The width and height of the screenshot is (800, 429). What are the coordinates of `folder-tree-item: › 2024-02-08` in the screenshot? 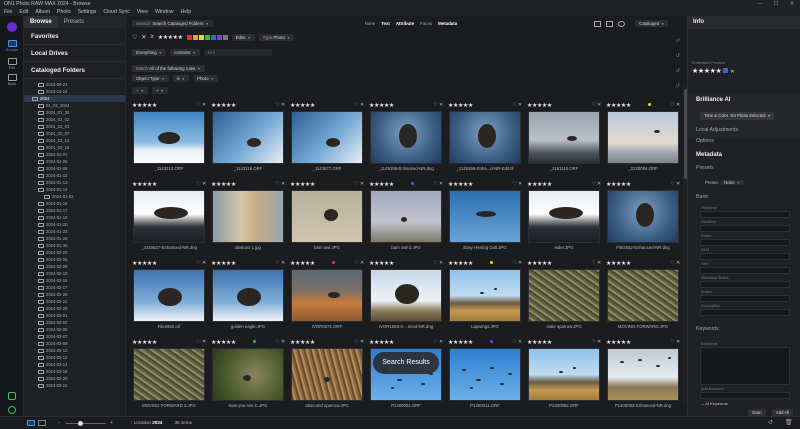 It's located at (74, 266).